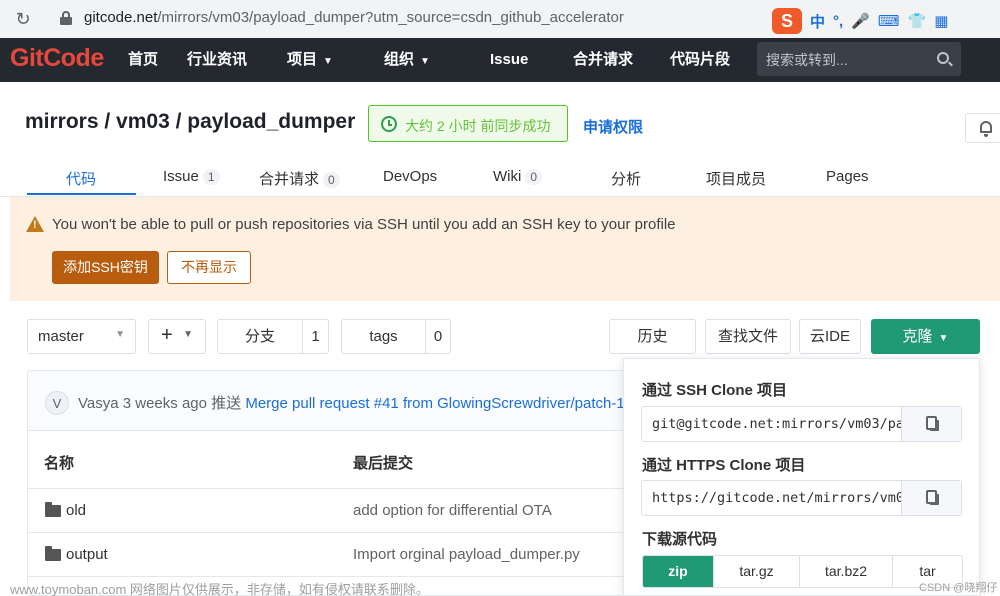 This screenshot has height=596, width=1000. I want to click on file-commit-message: add option for differential OTA, so click(452, 510).